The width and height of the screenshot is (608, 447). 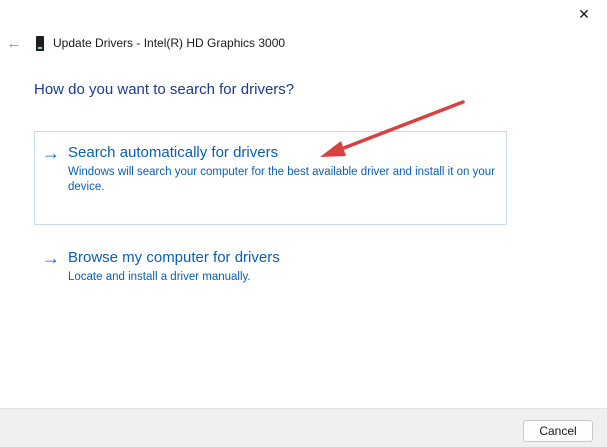 What do you see at coordinates (174, 257) in the screenshot?
I see `option-title: Browse my computer for drivers` at bounding box center [174, 257].